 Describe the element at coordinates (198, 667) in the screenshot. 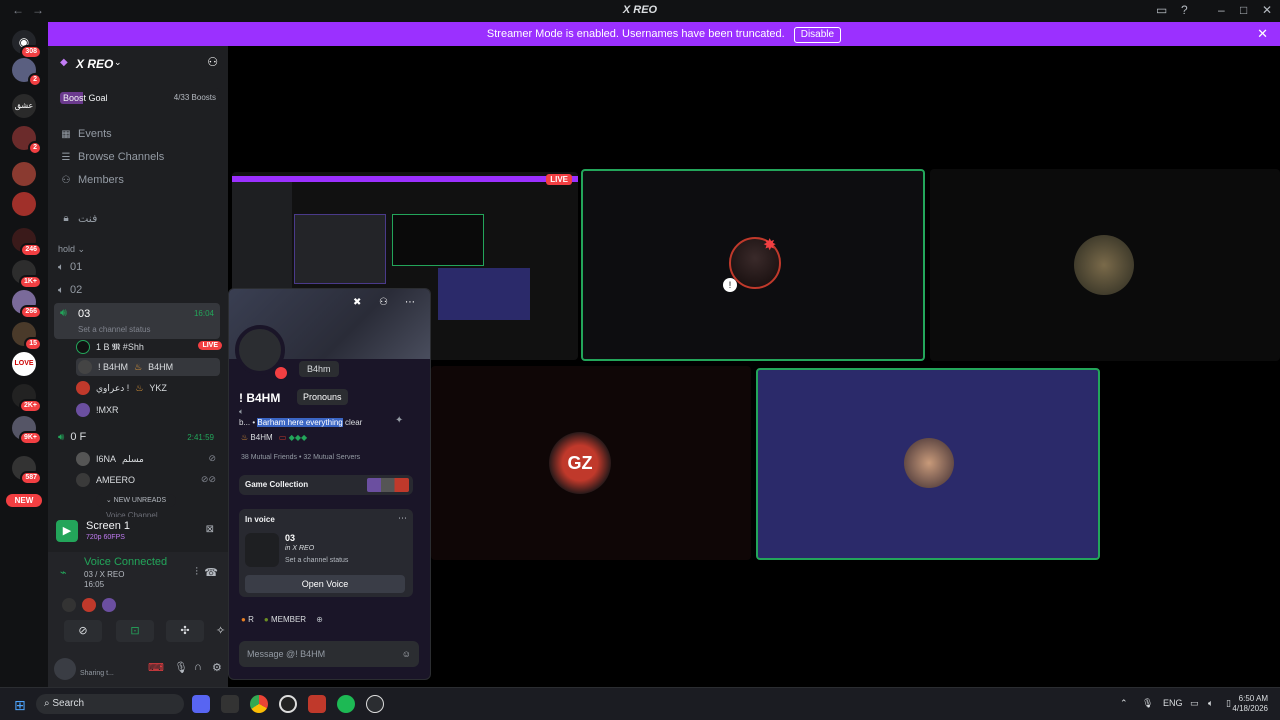

I see `headphones-icon: ∩` at that location.